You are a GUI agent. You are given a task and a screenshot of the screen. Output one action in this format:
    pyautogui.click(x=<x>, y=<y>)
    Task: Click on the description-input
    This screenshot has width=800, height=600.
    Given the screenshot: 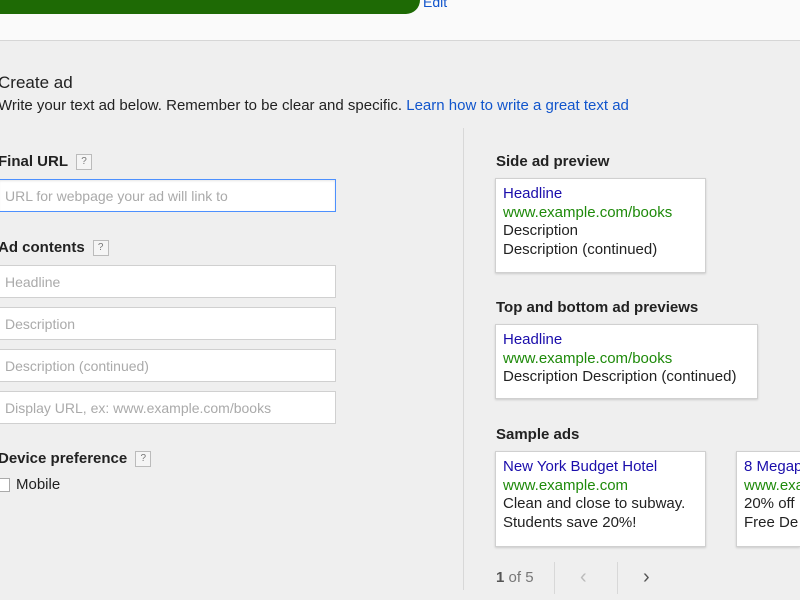 What is the action you would take?
    pyautogui.click(x=168, y=323)
    